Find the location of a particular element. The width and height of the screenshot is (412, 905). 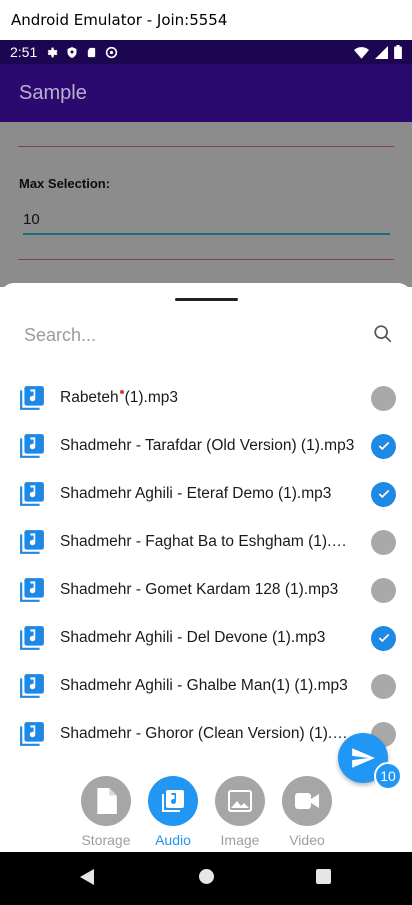

file-name: Shadmehr Aghili - Ghalbe Man(1) (1).mp3 is located at coordinates (204, 685).